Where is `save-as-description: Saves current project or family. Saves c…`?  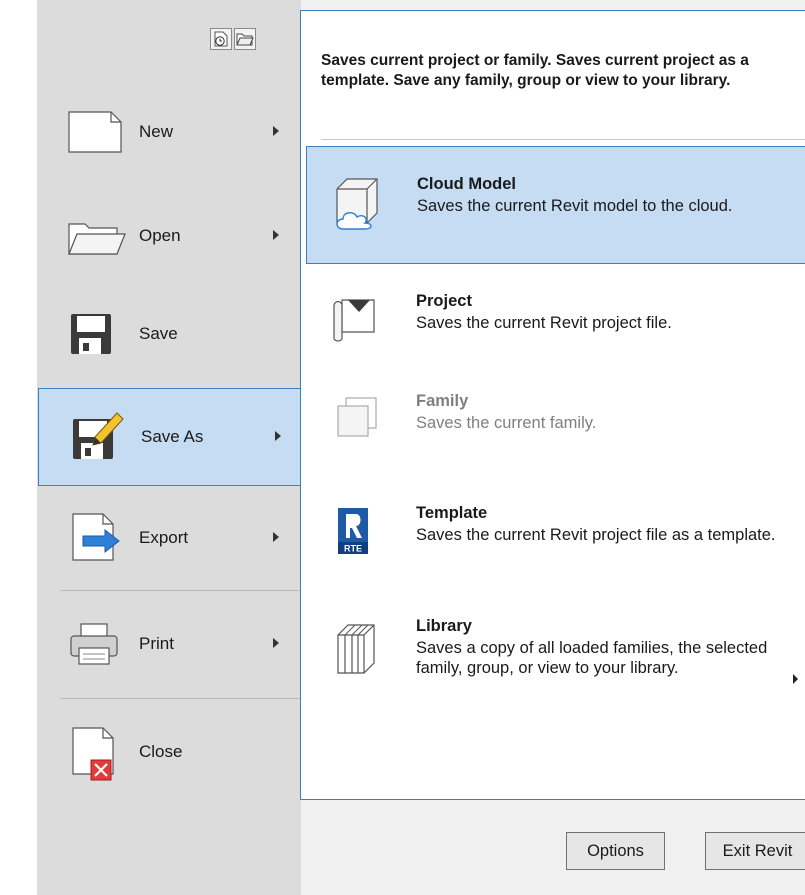
save-as-description: Saves current project or family. Saves c… is located at coordinates (535, 70).